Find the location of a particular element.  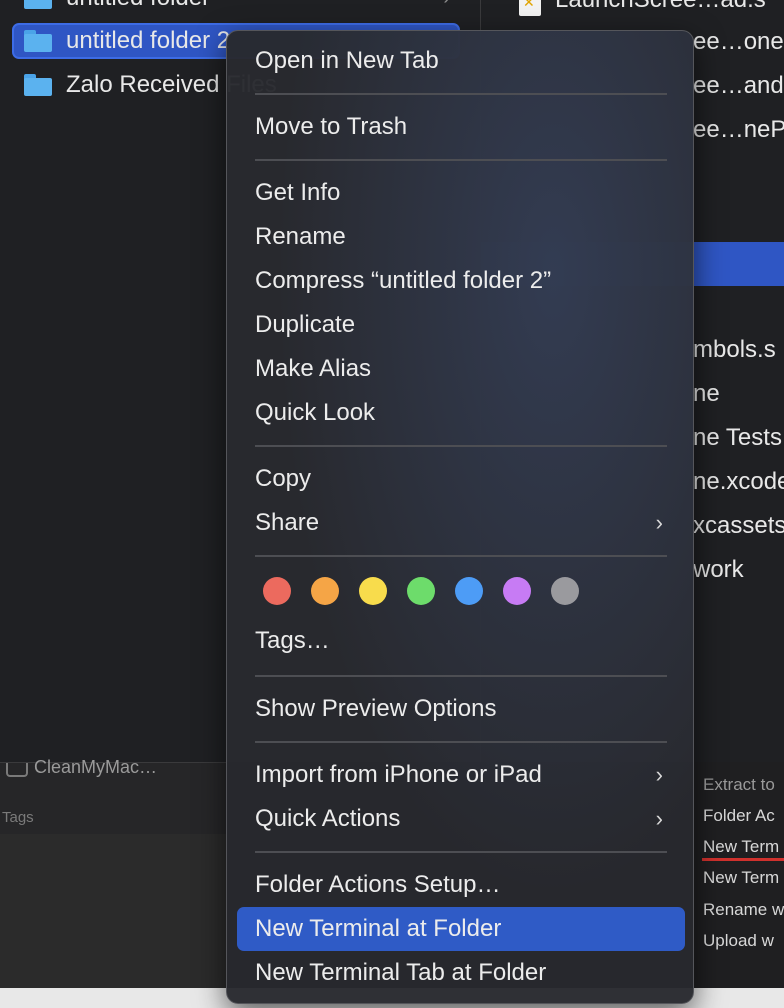

file-row: LaunchScree…ad.s is located at coordinates (632, 11).